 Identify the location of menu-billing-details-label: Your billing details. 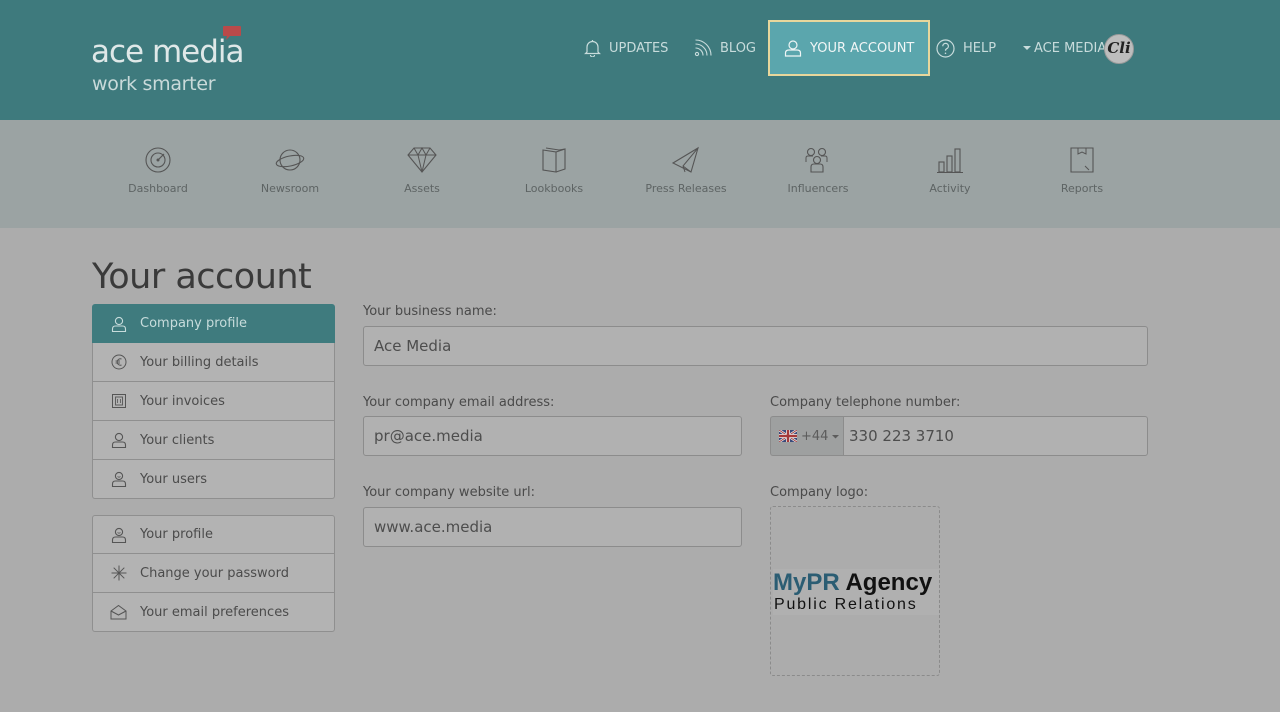
(199, 362).